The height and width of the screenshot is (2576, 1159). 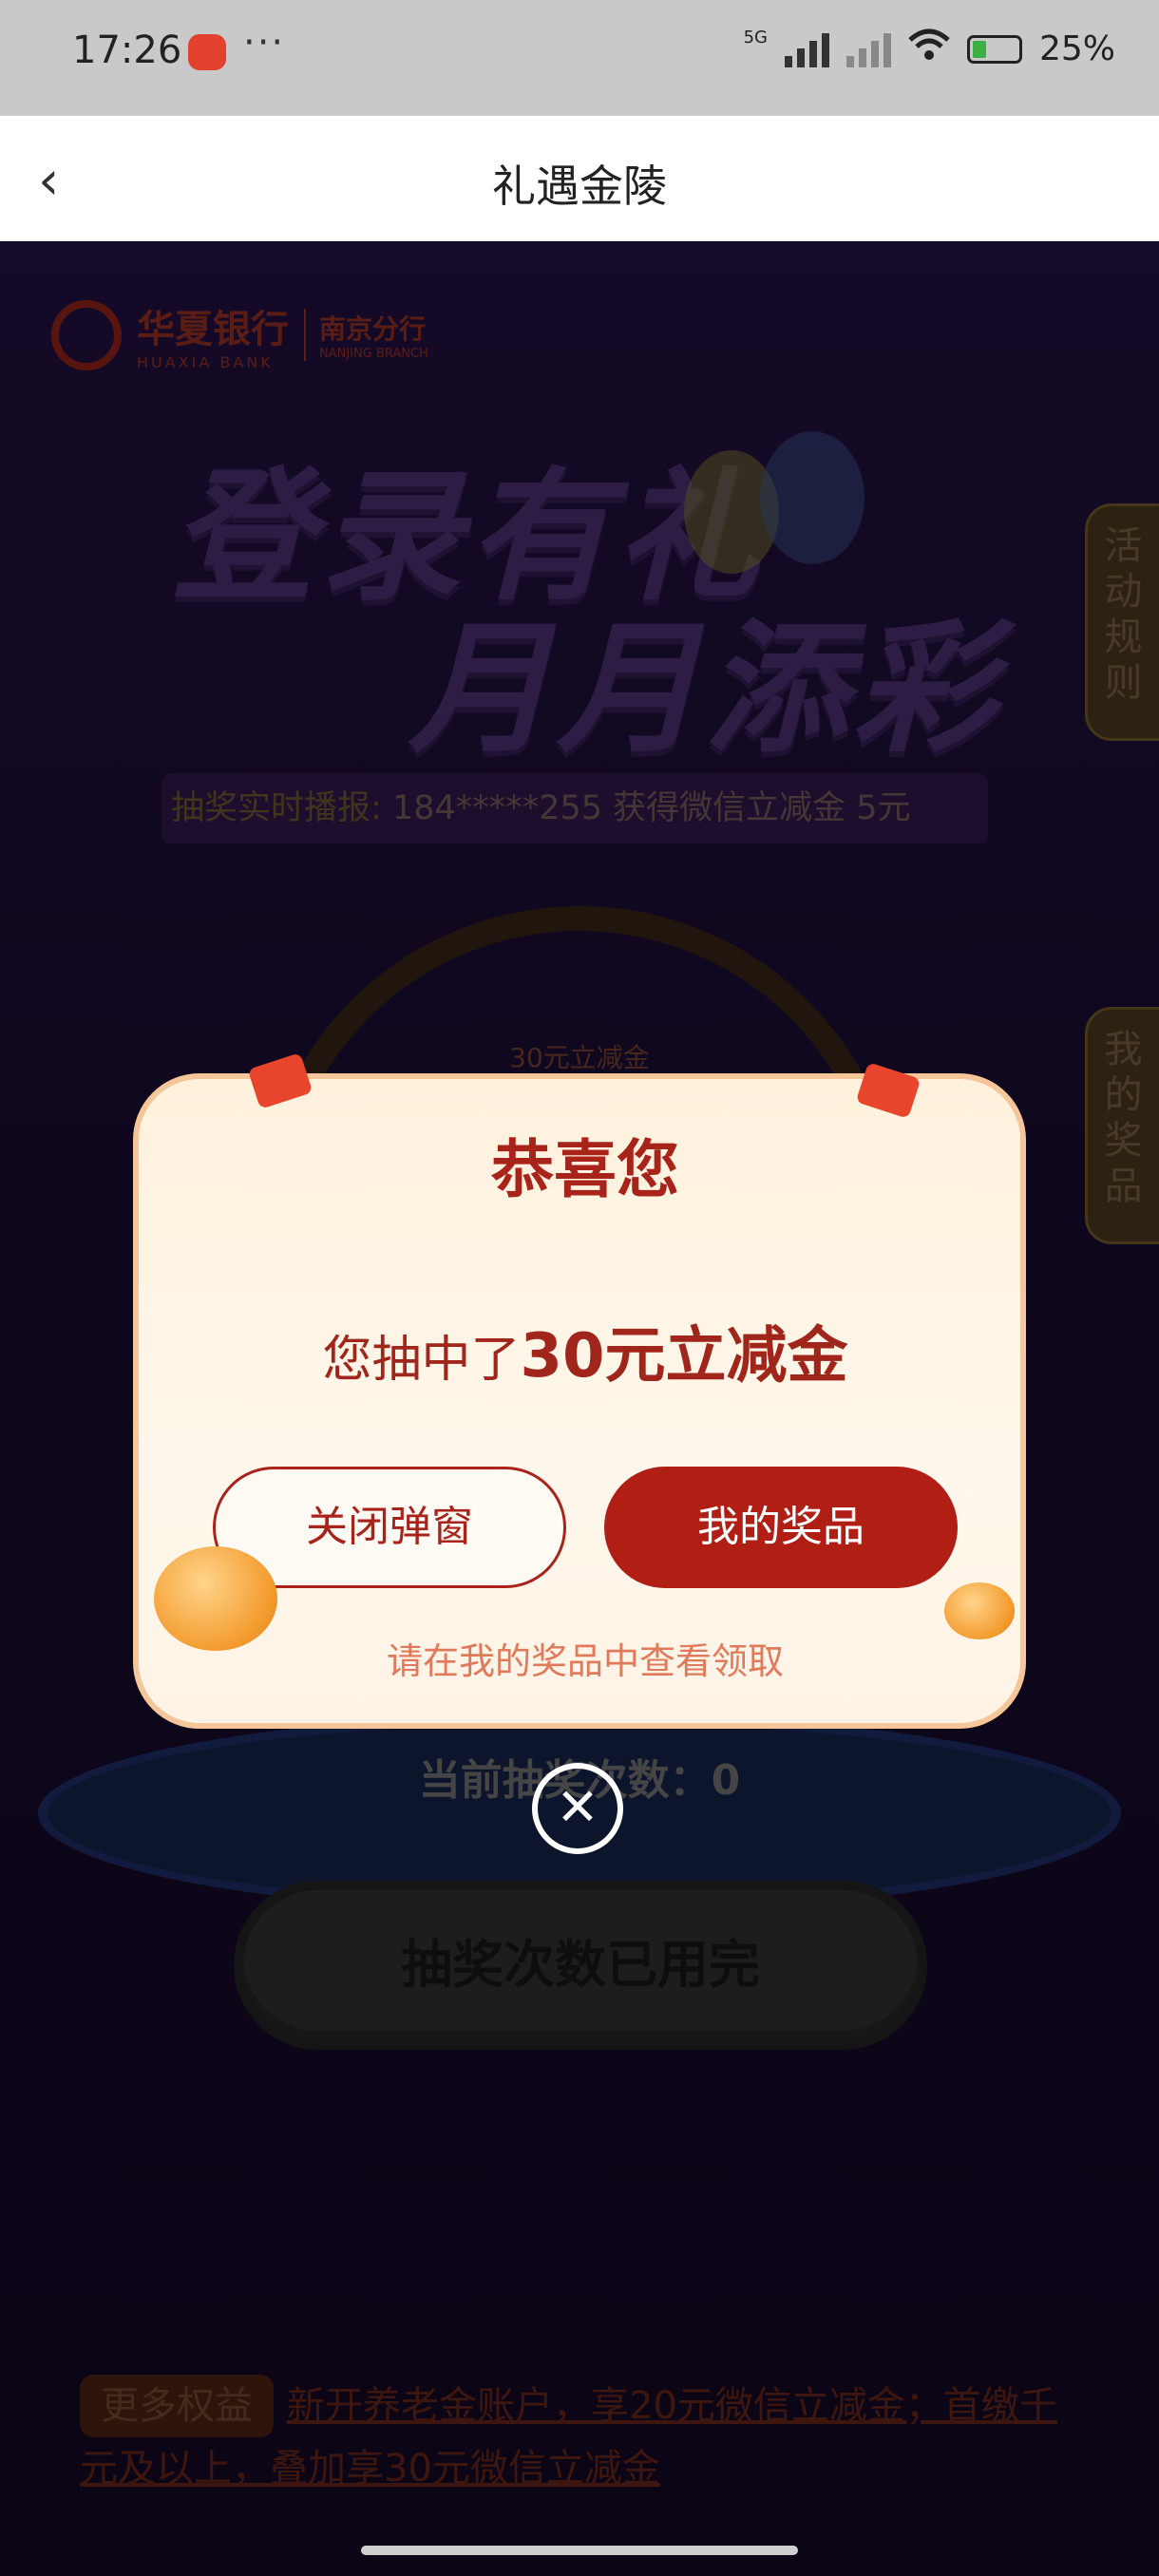 I want to click on system-indicators: 5G 25%, so click(x=929, y=48).